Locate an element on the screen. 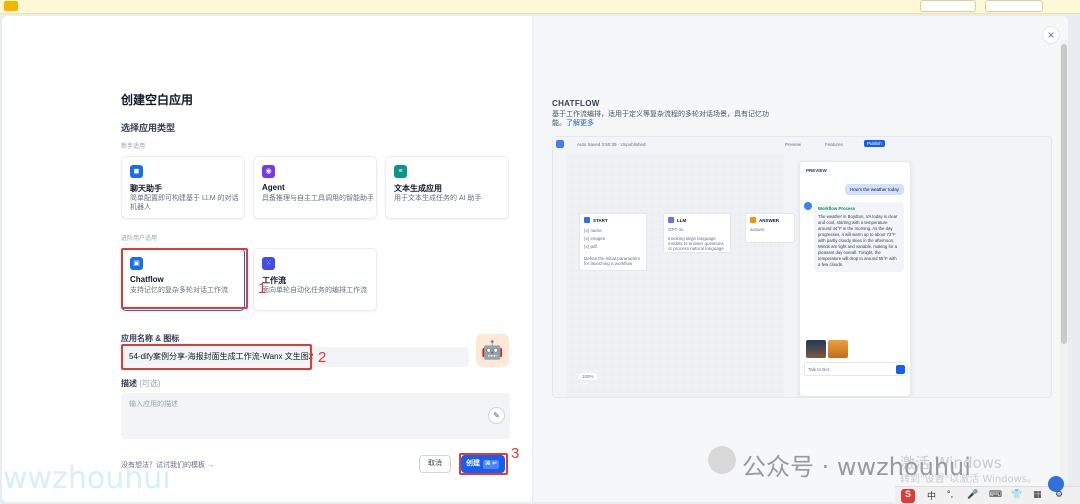 The height and width of the screenshot is (504, 1080). annotation-3: 3 is located at coordinates (515, 453).